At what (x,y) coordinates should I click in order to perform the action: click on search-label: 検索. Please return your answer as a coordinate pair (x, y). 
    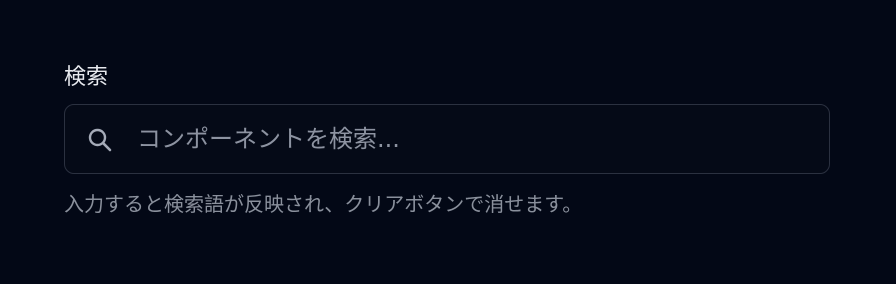
    Looking at the image, I should click on (86, 77).